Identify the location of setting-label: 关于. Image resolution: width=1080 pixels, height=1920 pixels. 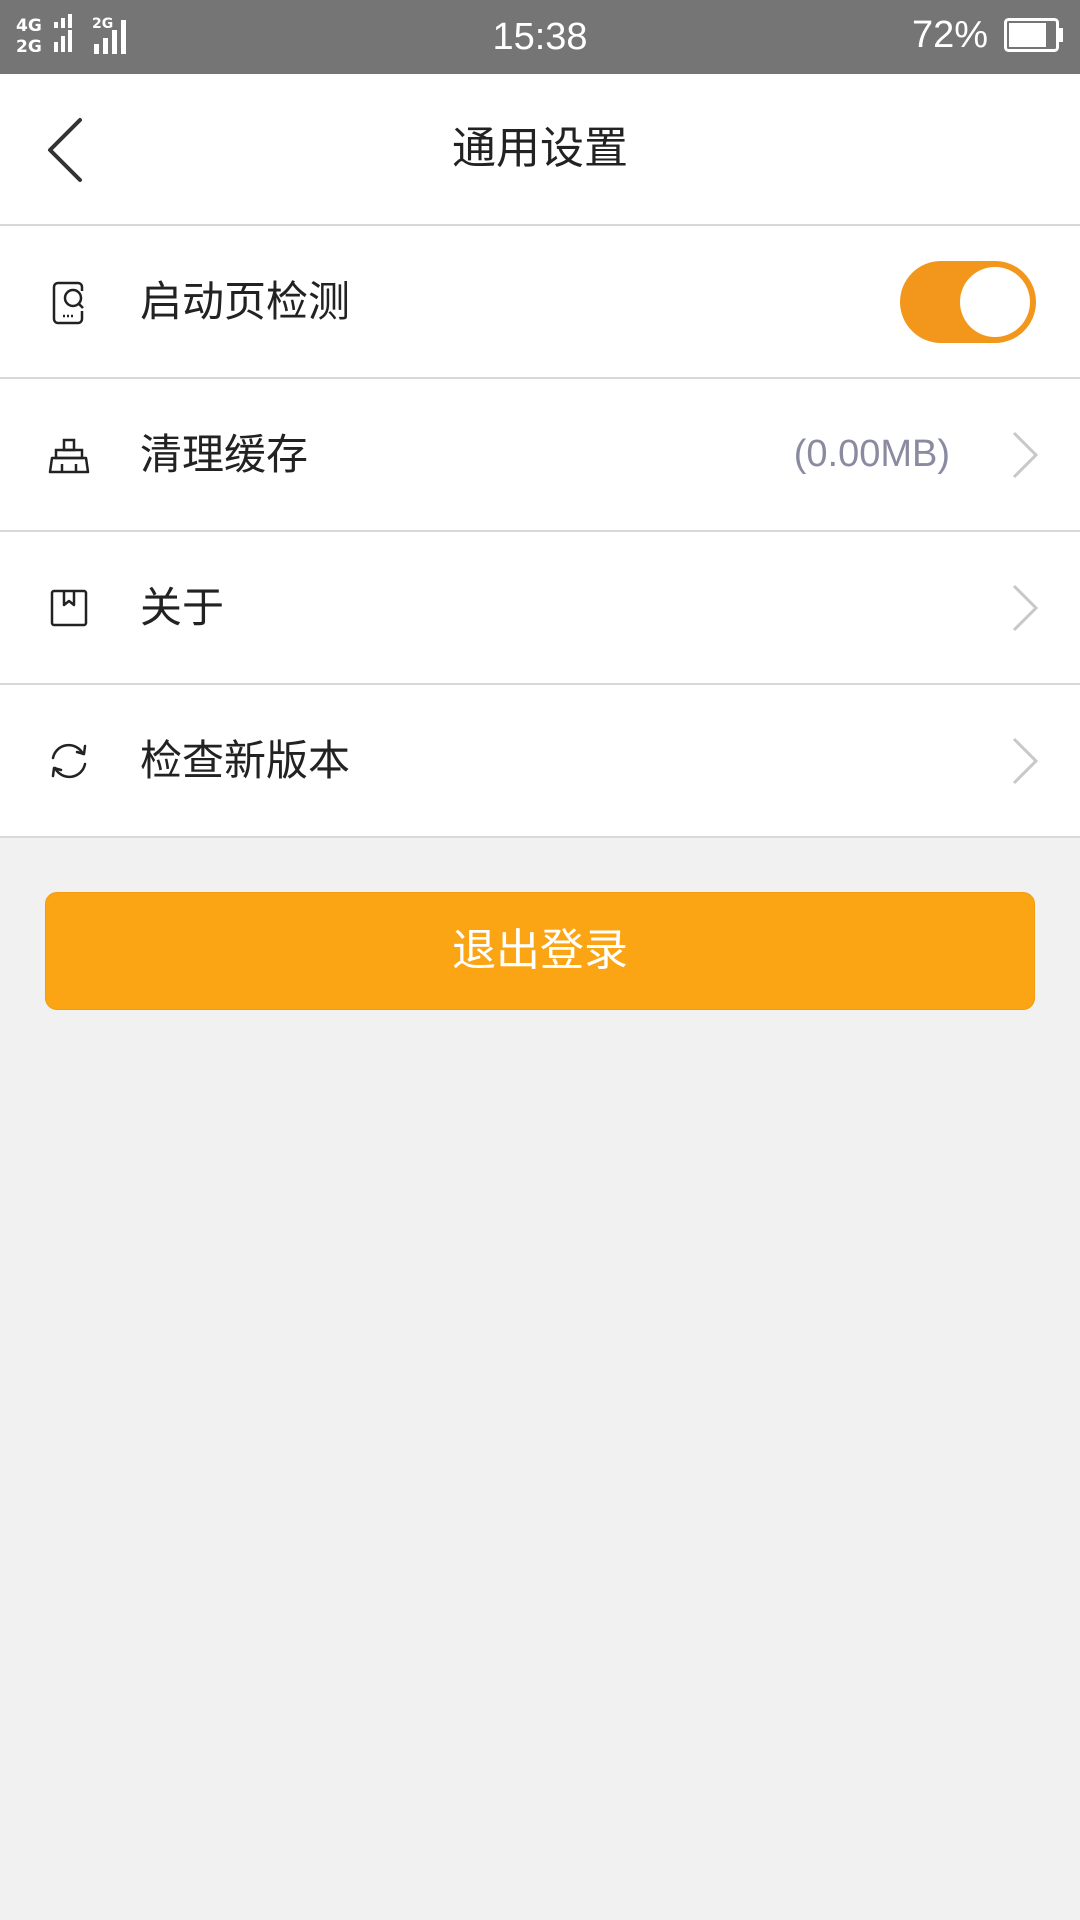
(182, 607).